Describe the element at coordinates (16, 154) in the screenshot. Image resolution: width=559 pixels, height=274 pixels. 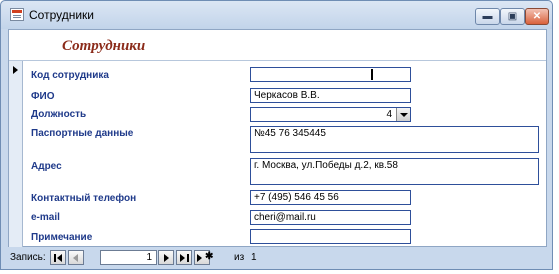
I see `record-selector` at that location.